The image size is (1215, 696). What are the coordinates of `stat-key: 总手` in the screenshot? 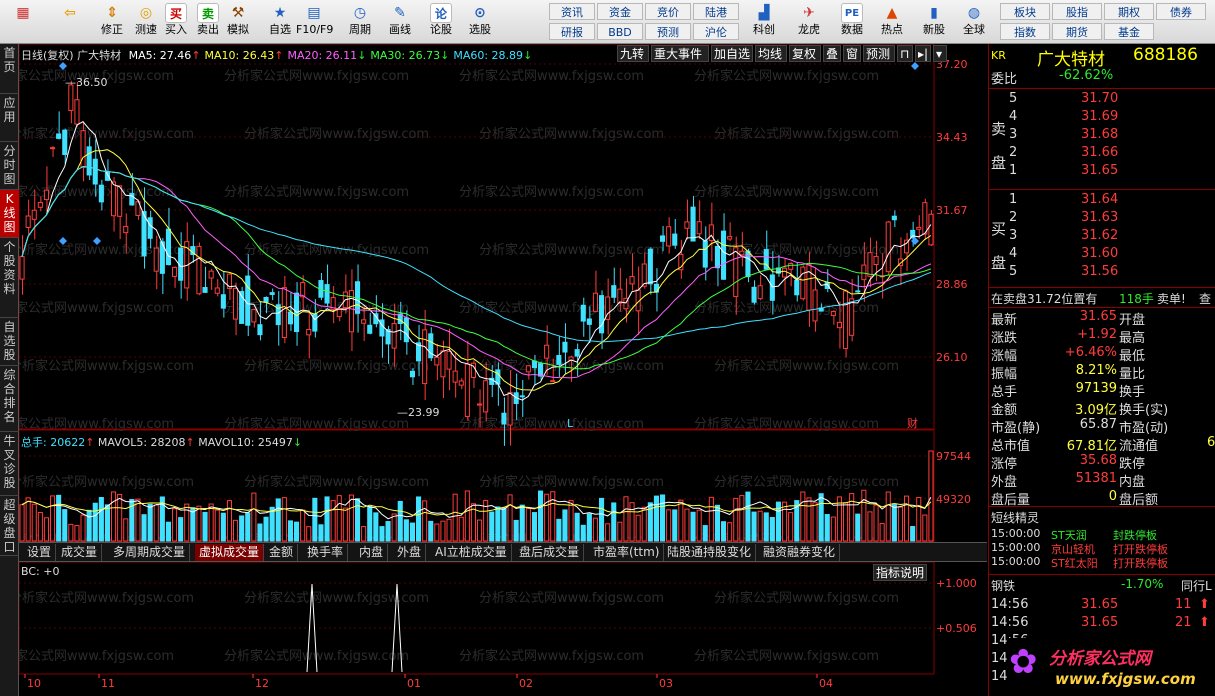 It's located at (1004, 392).